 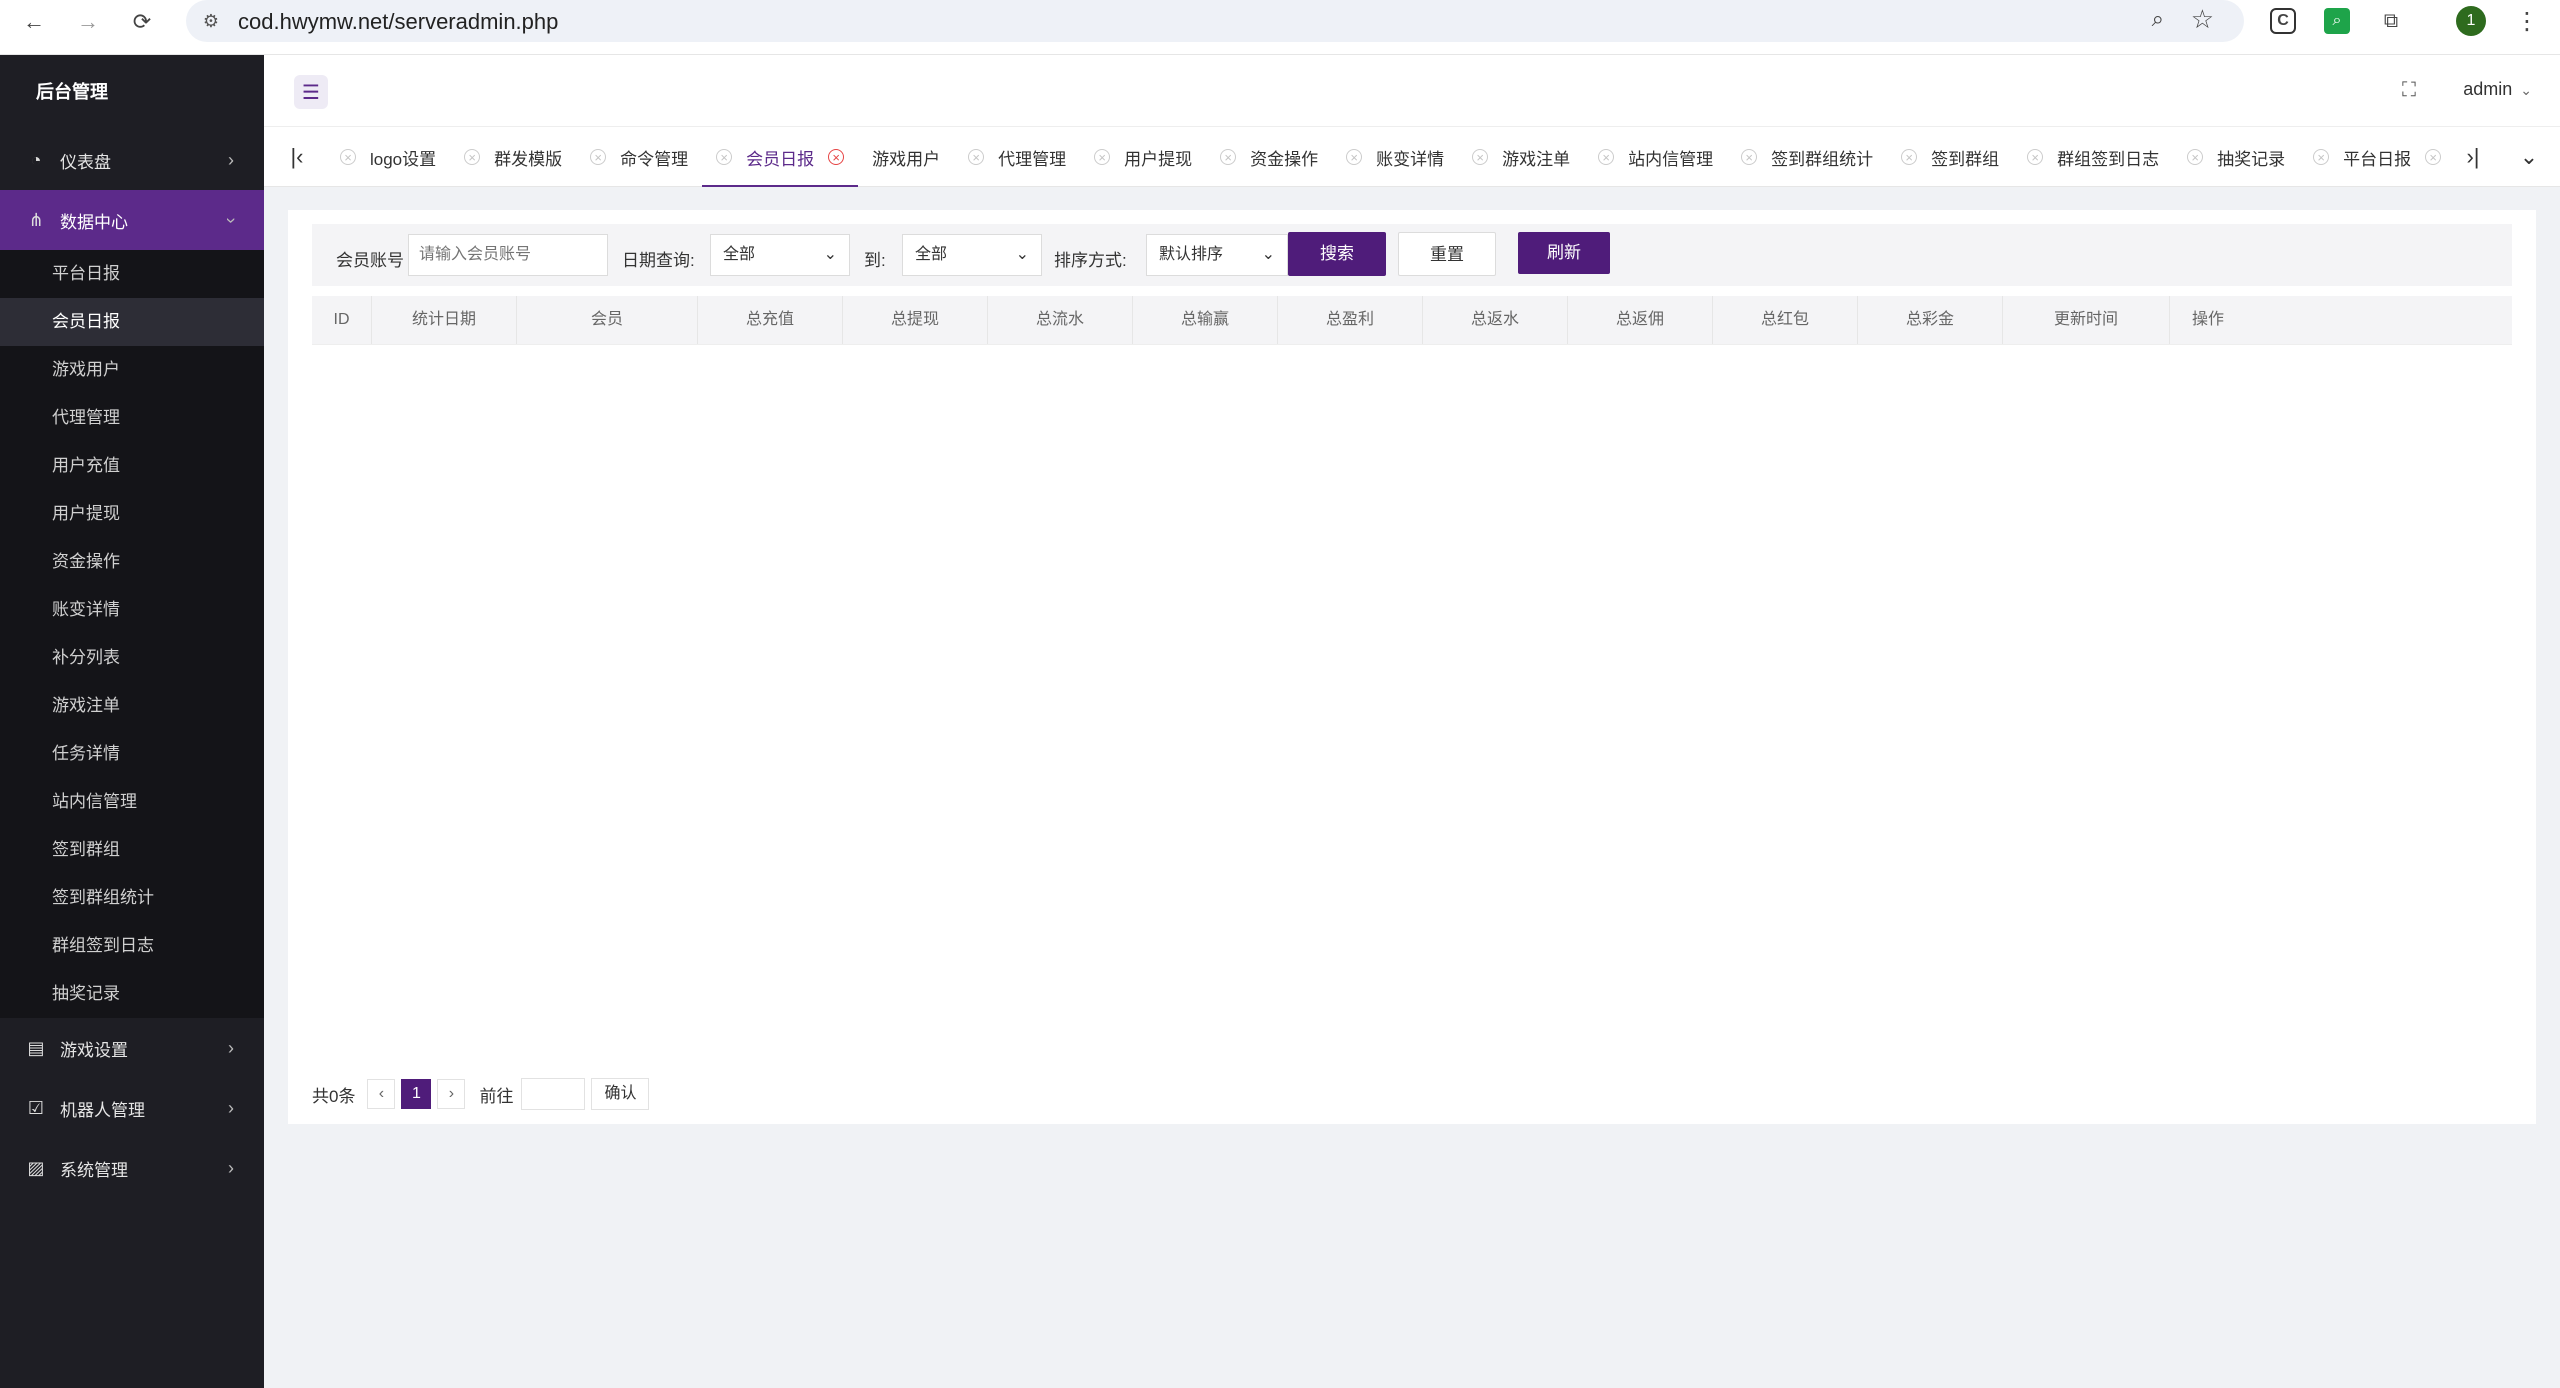 What do you see at coordinates (2527, 21) in the screenshot?
I see `browser-menu-icon: ⋮` at bounding box center [2527, 21].